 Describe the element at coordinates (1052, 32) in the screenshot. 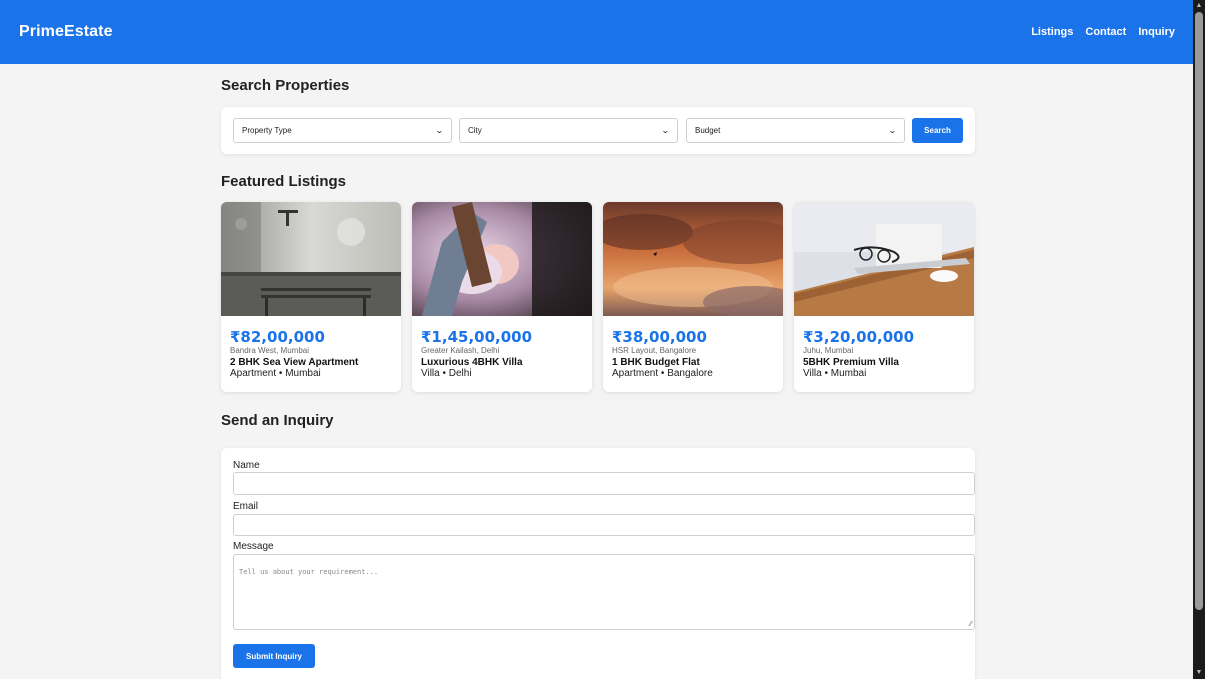

I see `nav-listings-link: Listings` at that location.